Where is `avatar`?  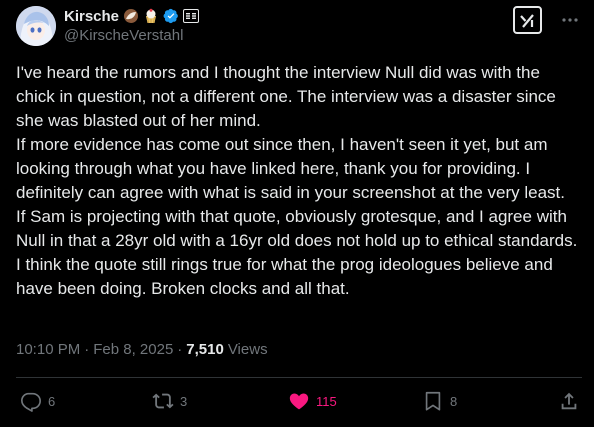 avatar is located at coordinates (36, 26).